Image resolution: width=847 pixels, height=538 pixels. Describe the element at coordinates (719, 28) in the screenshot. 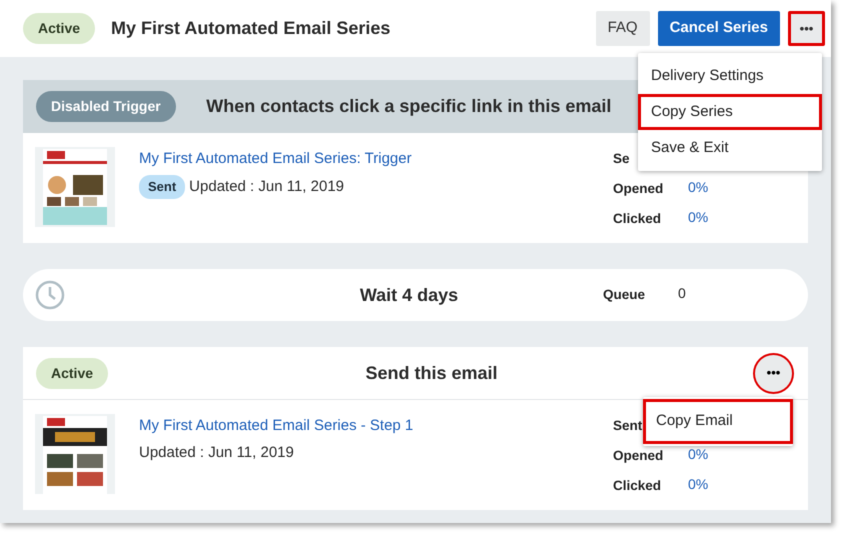

I see `cancel-button: Cancel Series` at that location.